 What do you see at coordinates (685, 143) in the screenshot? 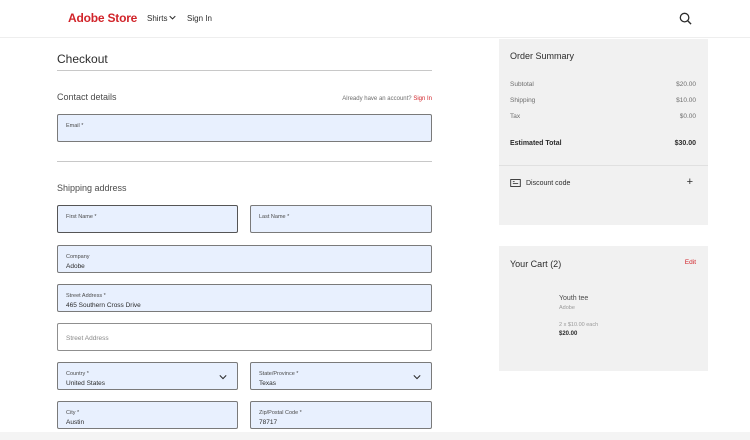
I see `estimated-total-value: $30.00` at bounding box center [685, 143].